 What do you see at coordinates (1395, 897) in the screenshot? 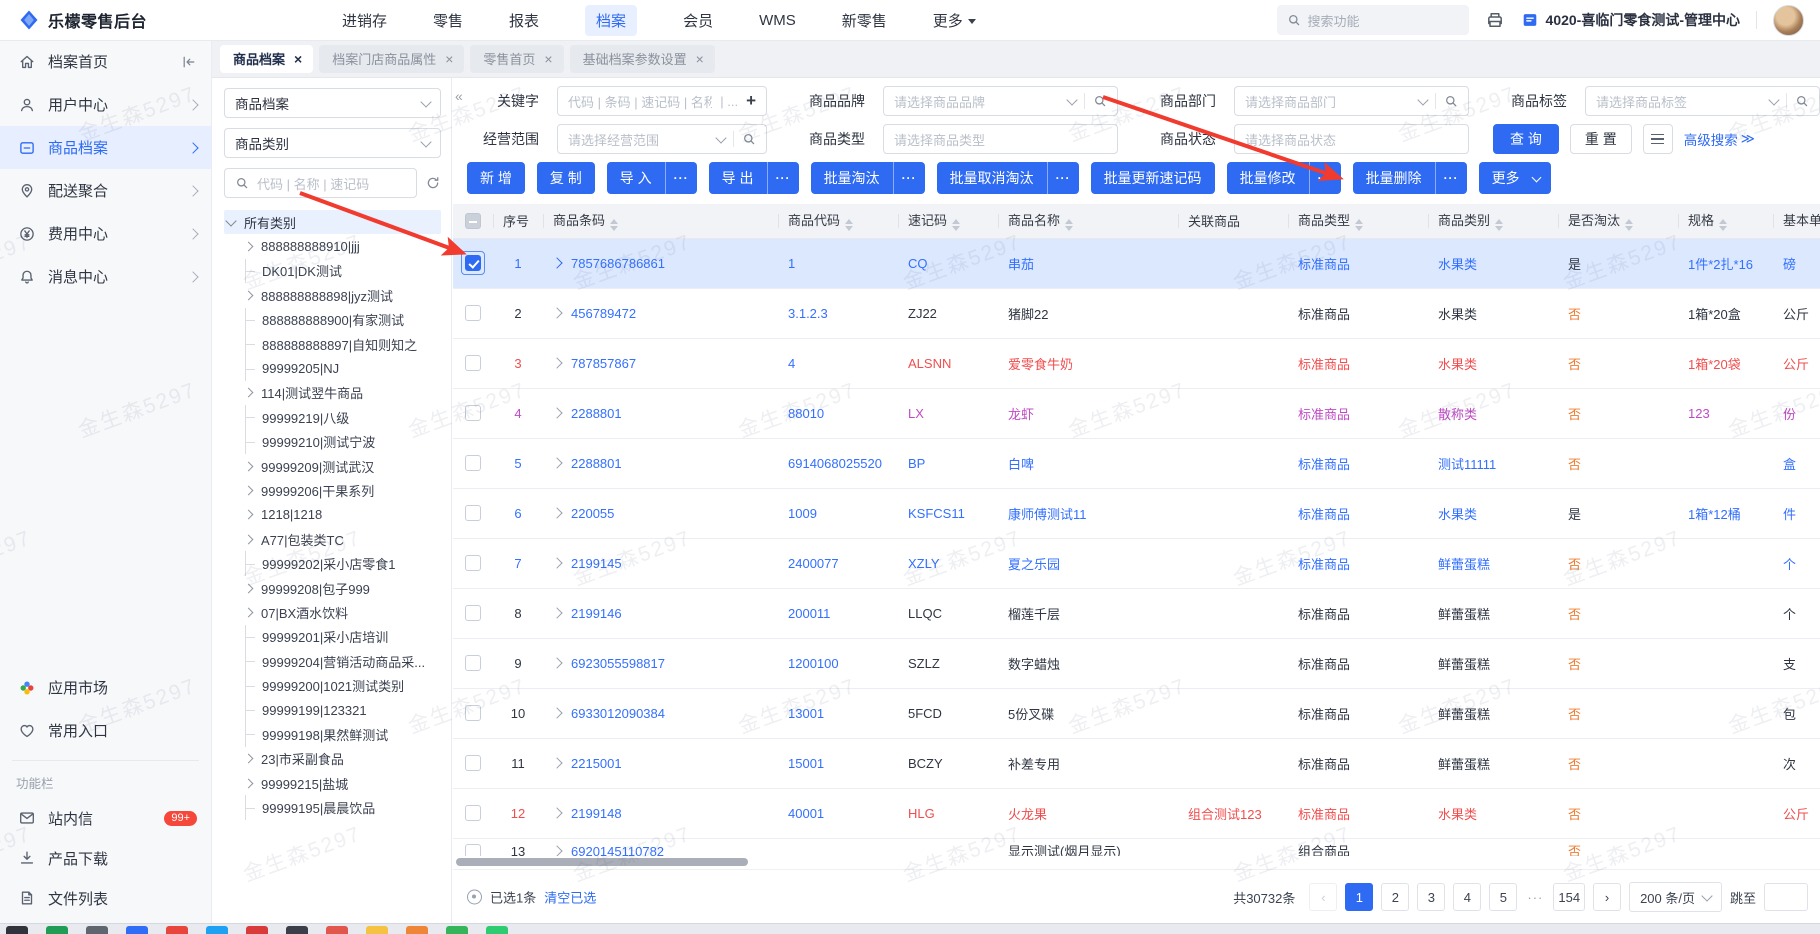
I see `page-button-2: 2` at bounding box center [1395, 897].